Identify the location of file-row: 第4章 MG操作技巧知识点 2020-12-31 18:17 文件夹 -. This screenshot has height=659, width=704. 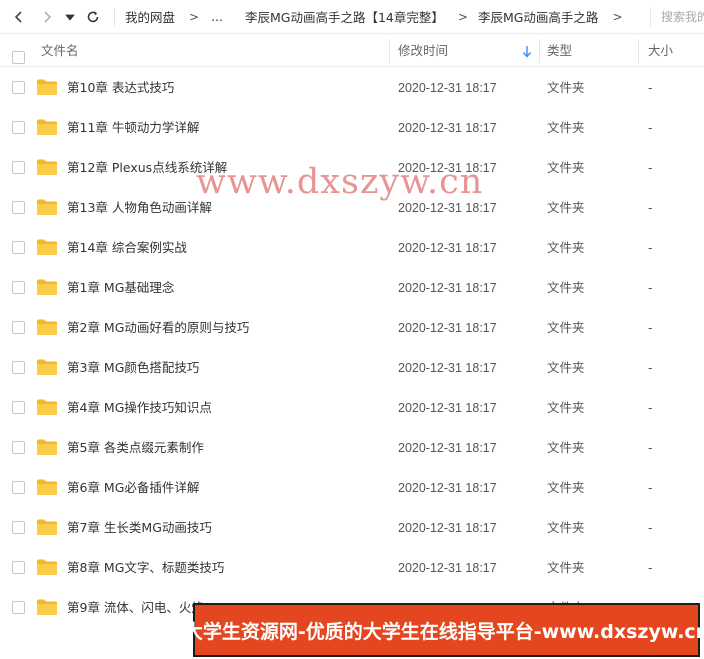
(352, 408).